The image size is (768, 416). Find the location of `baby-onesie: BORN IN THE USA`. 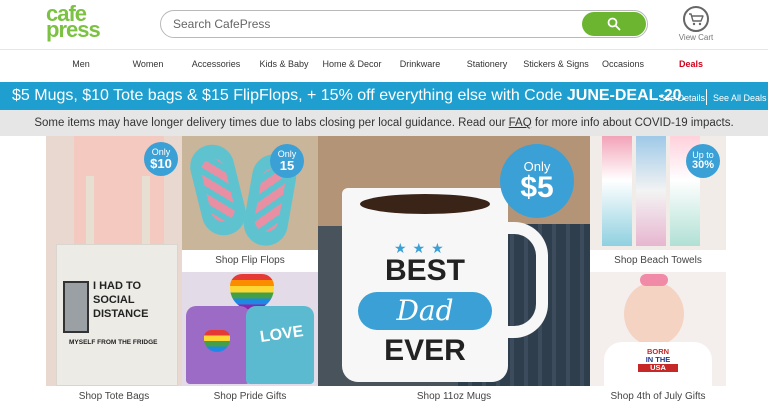

baby-onesie: BORN IN THE USA is located at coordinates (658, 364).